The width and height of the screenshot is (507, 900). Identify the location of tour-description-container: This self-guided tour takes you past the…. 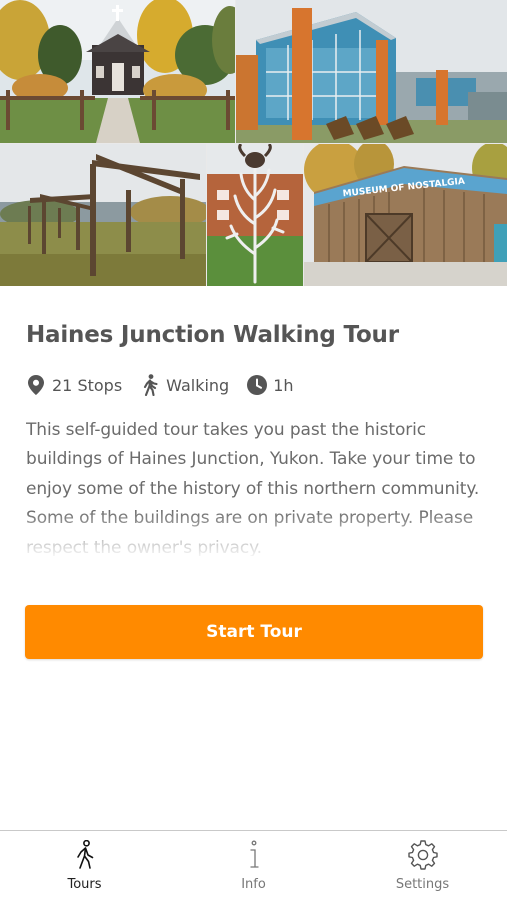
(255, 486).